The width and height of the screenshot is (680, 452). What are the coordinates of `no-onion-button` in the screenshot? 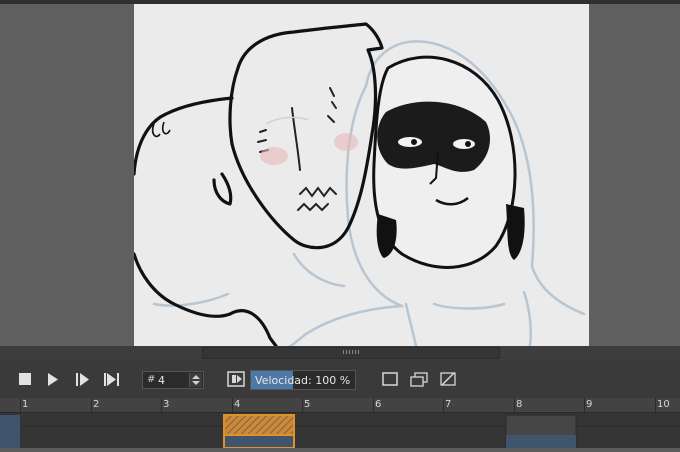 It's located at (448, 379).